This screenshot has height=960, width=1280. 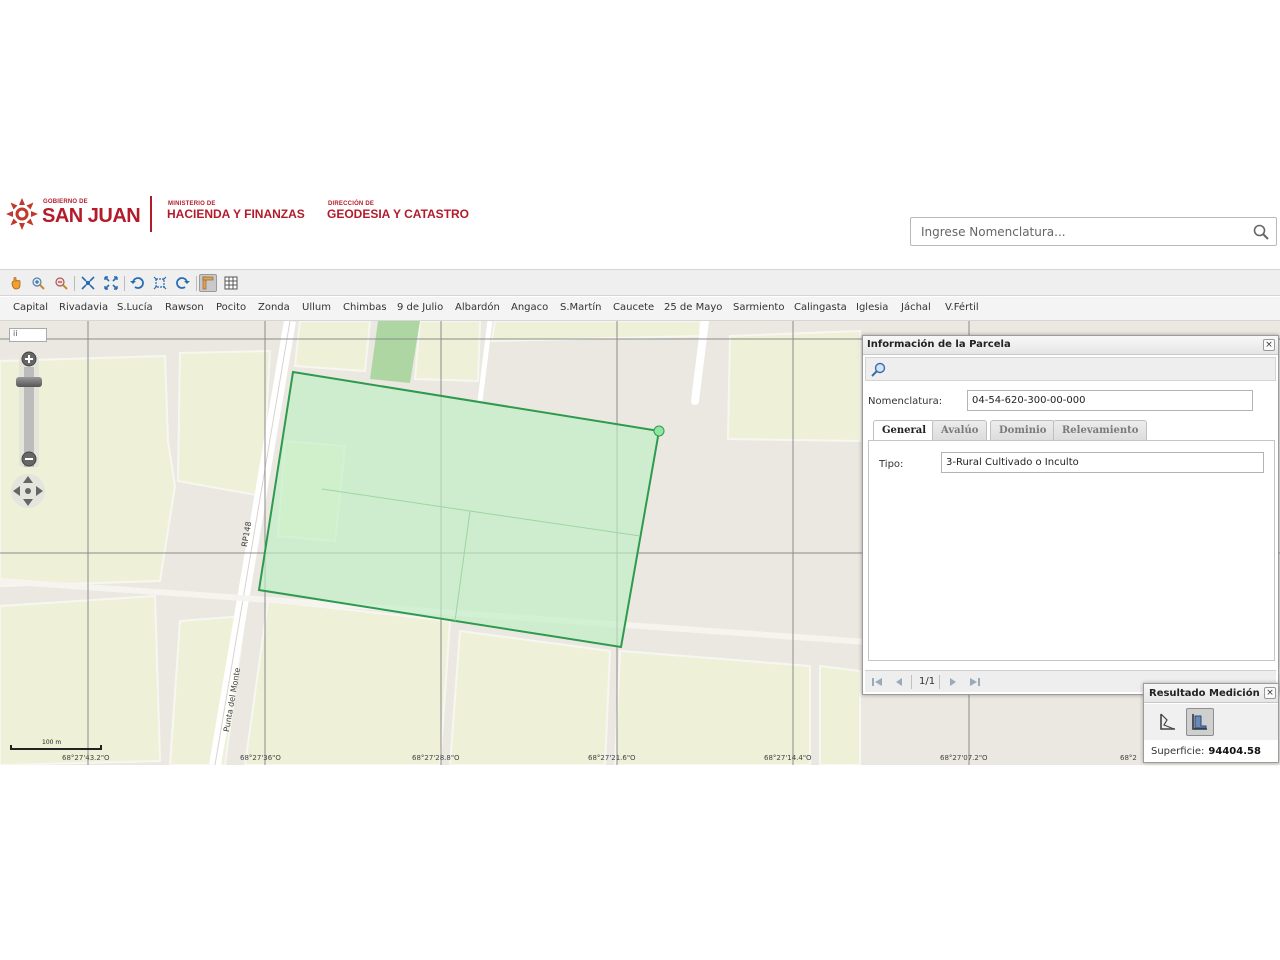 What do you see at coordinates (1081, 232) in the screenshot?
I see `nomenclatura-search-input` at bounding box center [1081, 232].